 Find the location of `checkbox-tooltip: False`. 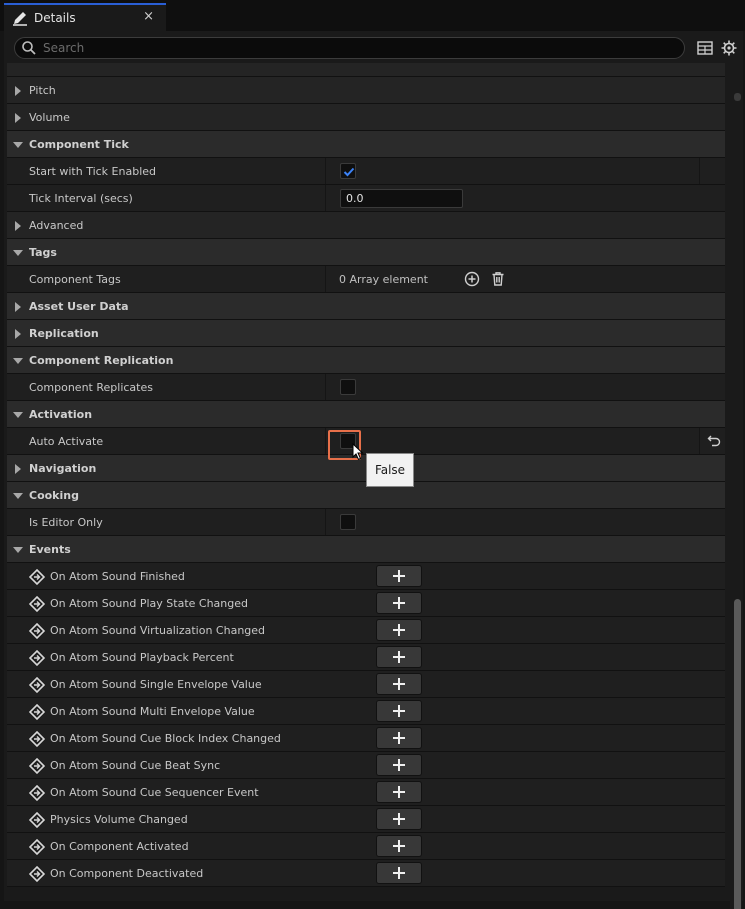

checkbox-tooltip: False is located at coordinates (390, 470).